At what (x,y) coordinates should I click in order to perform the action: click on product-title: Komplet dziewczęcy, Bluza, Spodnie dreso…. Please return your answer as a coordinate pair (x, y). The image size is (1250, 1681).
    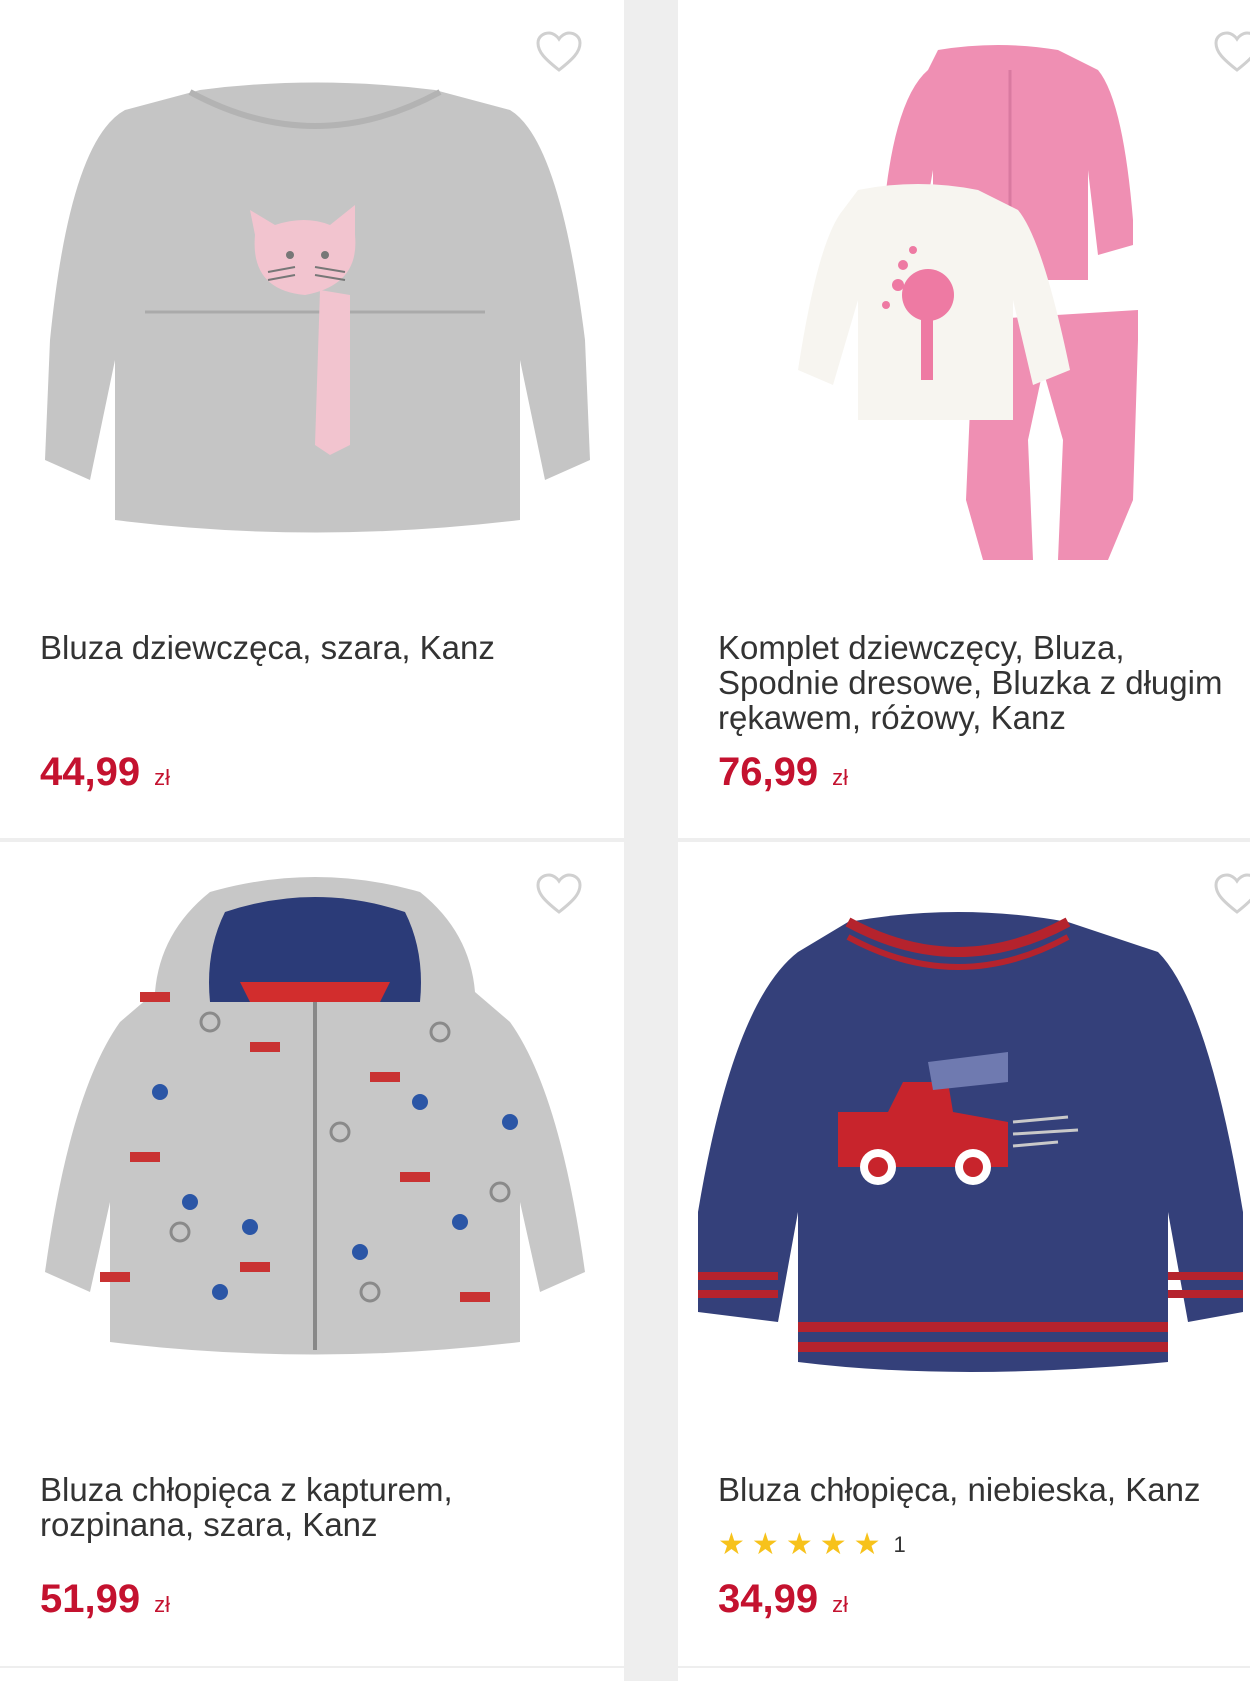
    Looking at the image, I should click on (980, 682).